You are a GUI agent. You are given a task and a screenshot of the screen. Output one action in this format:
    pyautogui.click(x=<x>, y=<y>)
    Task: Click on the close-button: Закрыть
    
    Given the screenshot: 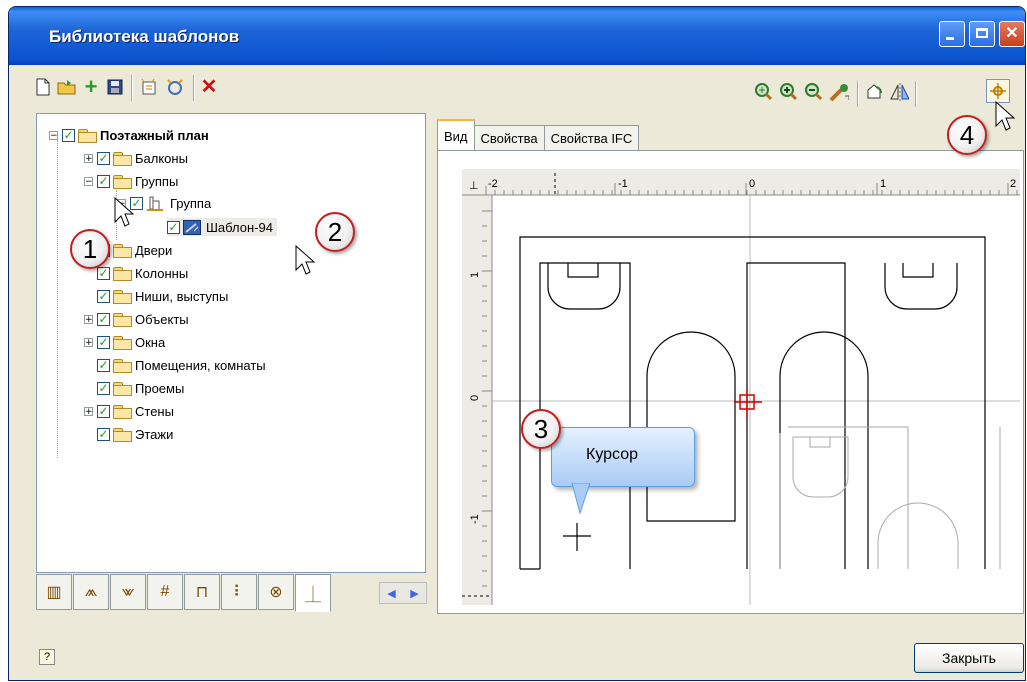 What is the action you would take?
    pyautogui.click(x=969, y=658)
    